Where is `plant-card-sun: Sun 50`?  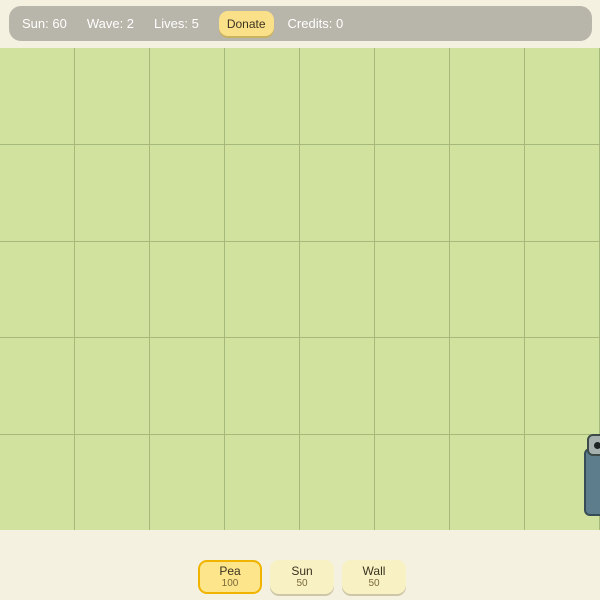
plant-card-sun: Sun 50 is located at coordinates (302, 577).